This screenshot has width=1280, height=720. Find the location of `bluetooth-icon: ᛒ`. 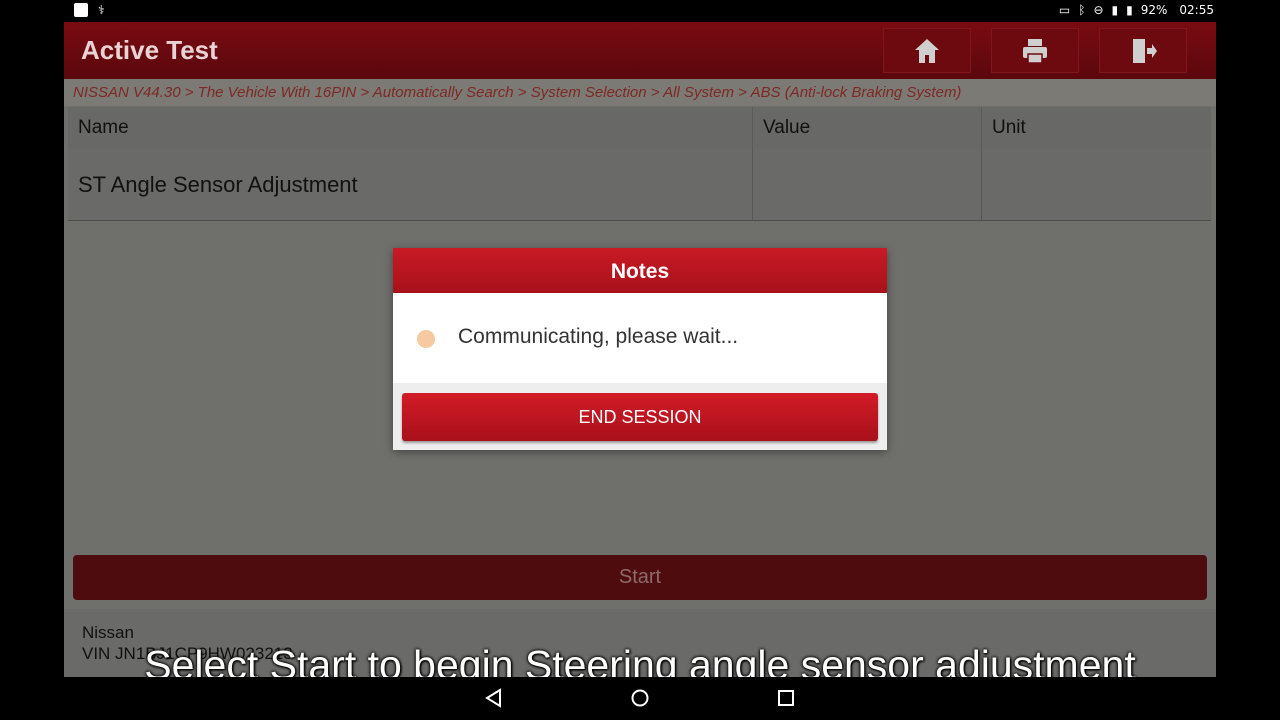

bluetooth-icon: ᛒ is located at coordinates (1082, 10).